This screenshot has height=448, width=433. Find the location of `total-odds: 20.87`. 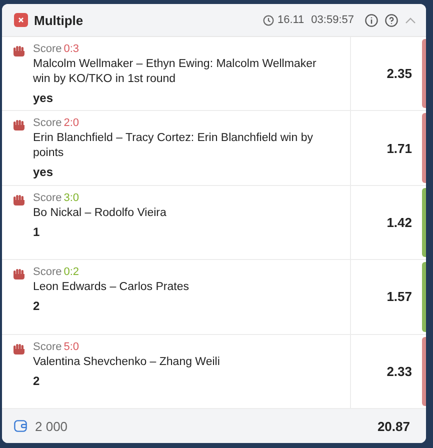

total-odds: 20.87 is located at coordinates (393, 426).